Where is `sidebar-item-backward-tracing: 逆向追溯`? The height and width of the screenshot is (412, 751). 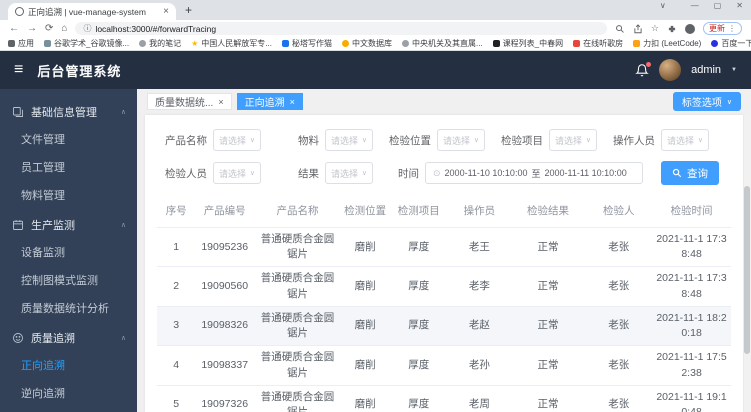 sidebar-item-backward-tracing: 逆向追溯 is located at coordinates (68, 394).